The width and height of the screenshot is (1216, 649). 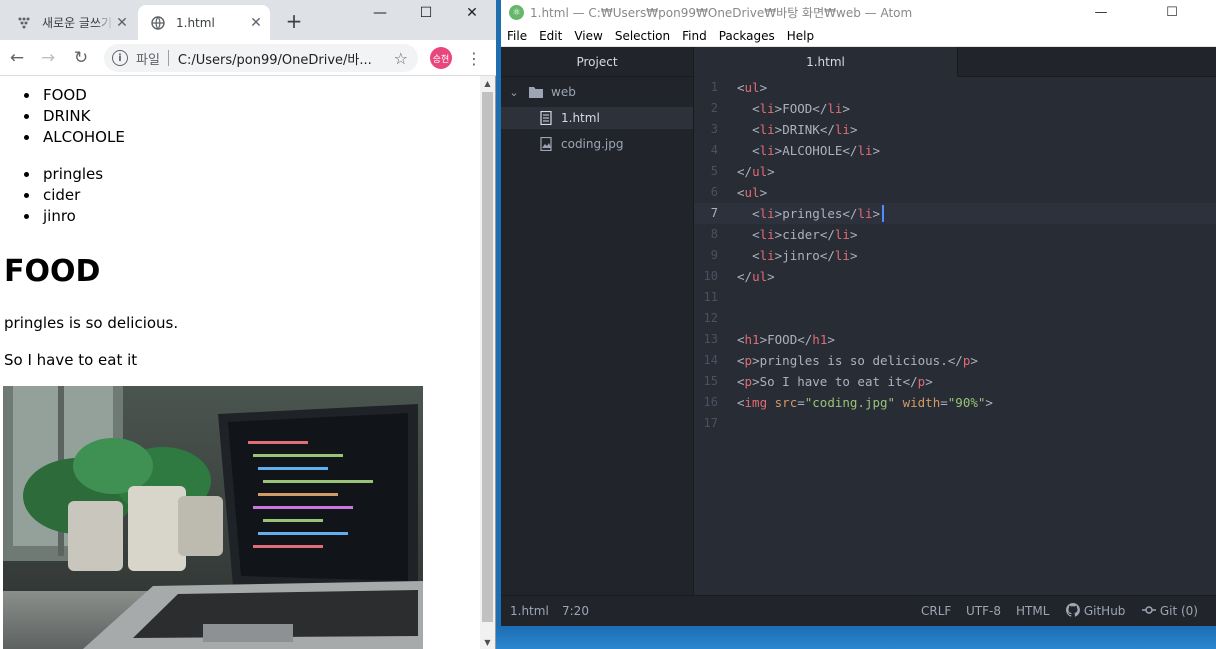 I want to click on menu-icon: ⋮, so click(x=474, y=58).